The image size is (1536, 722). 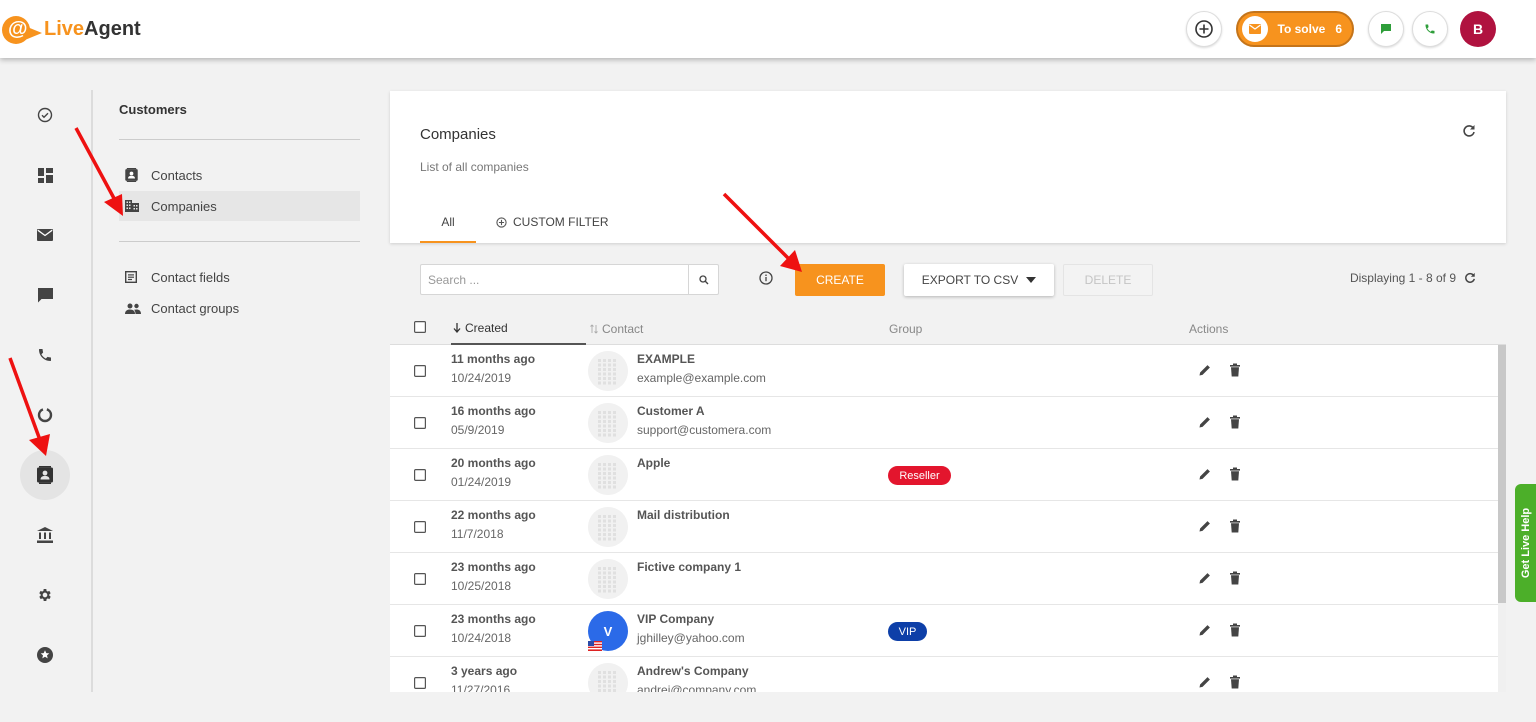 What do you see at coordinates (45, 295) in the screenshot?
I see `rail-chats` at bounding box center [45, 295].